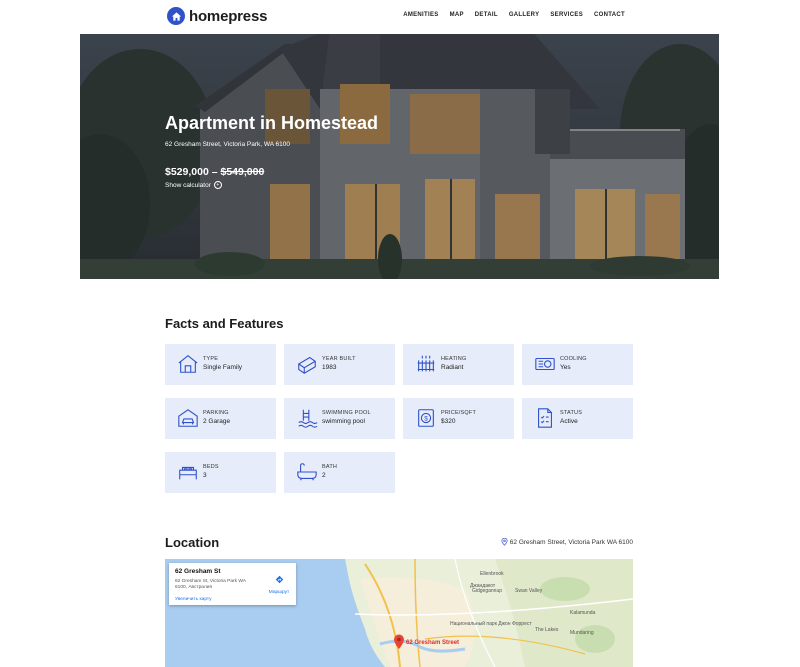  Describe the element at coordinates (583, 613) in the screenshot. I see `map-place-label: Kalamunda` at that location.